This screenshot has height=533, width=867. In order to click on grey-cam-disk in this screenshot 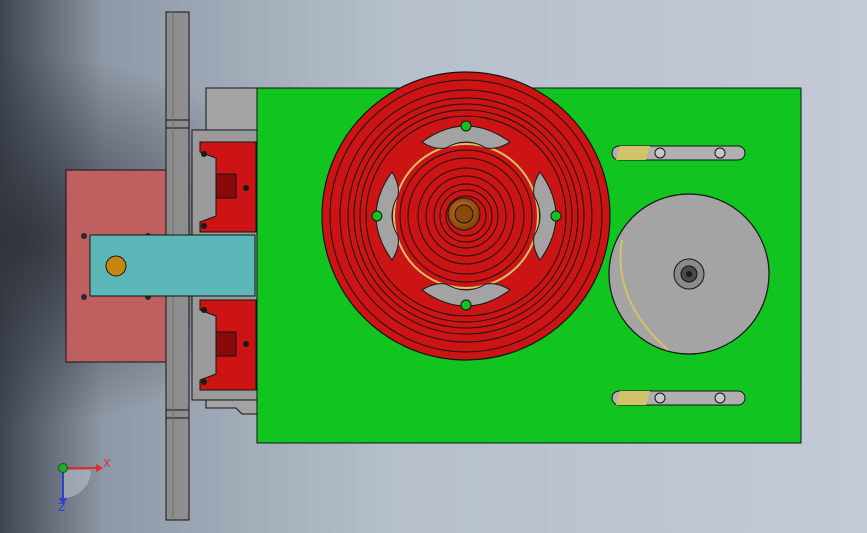, I will do `click(689, 274)`.